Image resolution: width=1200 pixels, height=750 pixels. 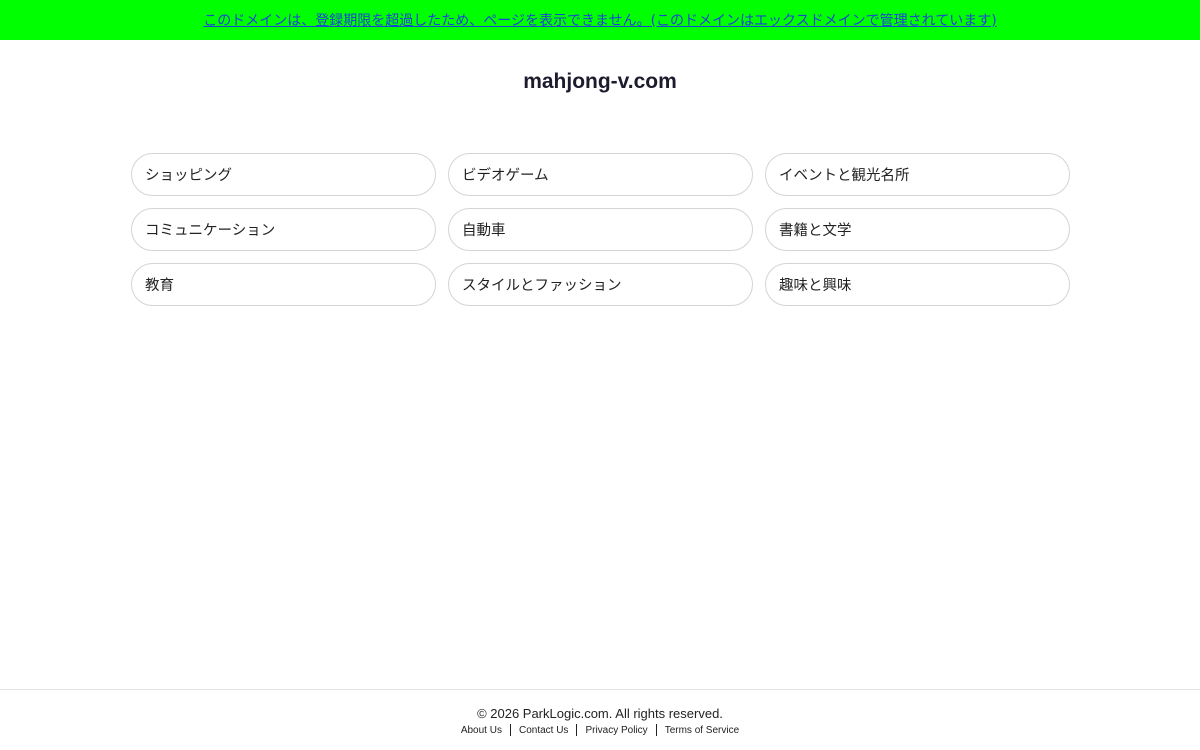 What do you see at coordinates (917, 284) in the screenshot?
I see `related-link-hobbies-interests: 趣味と興味` at bounding box center [917, 284].